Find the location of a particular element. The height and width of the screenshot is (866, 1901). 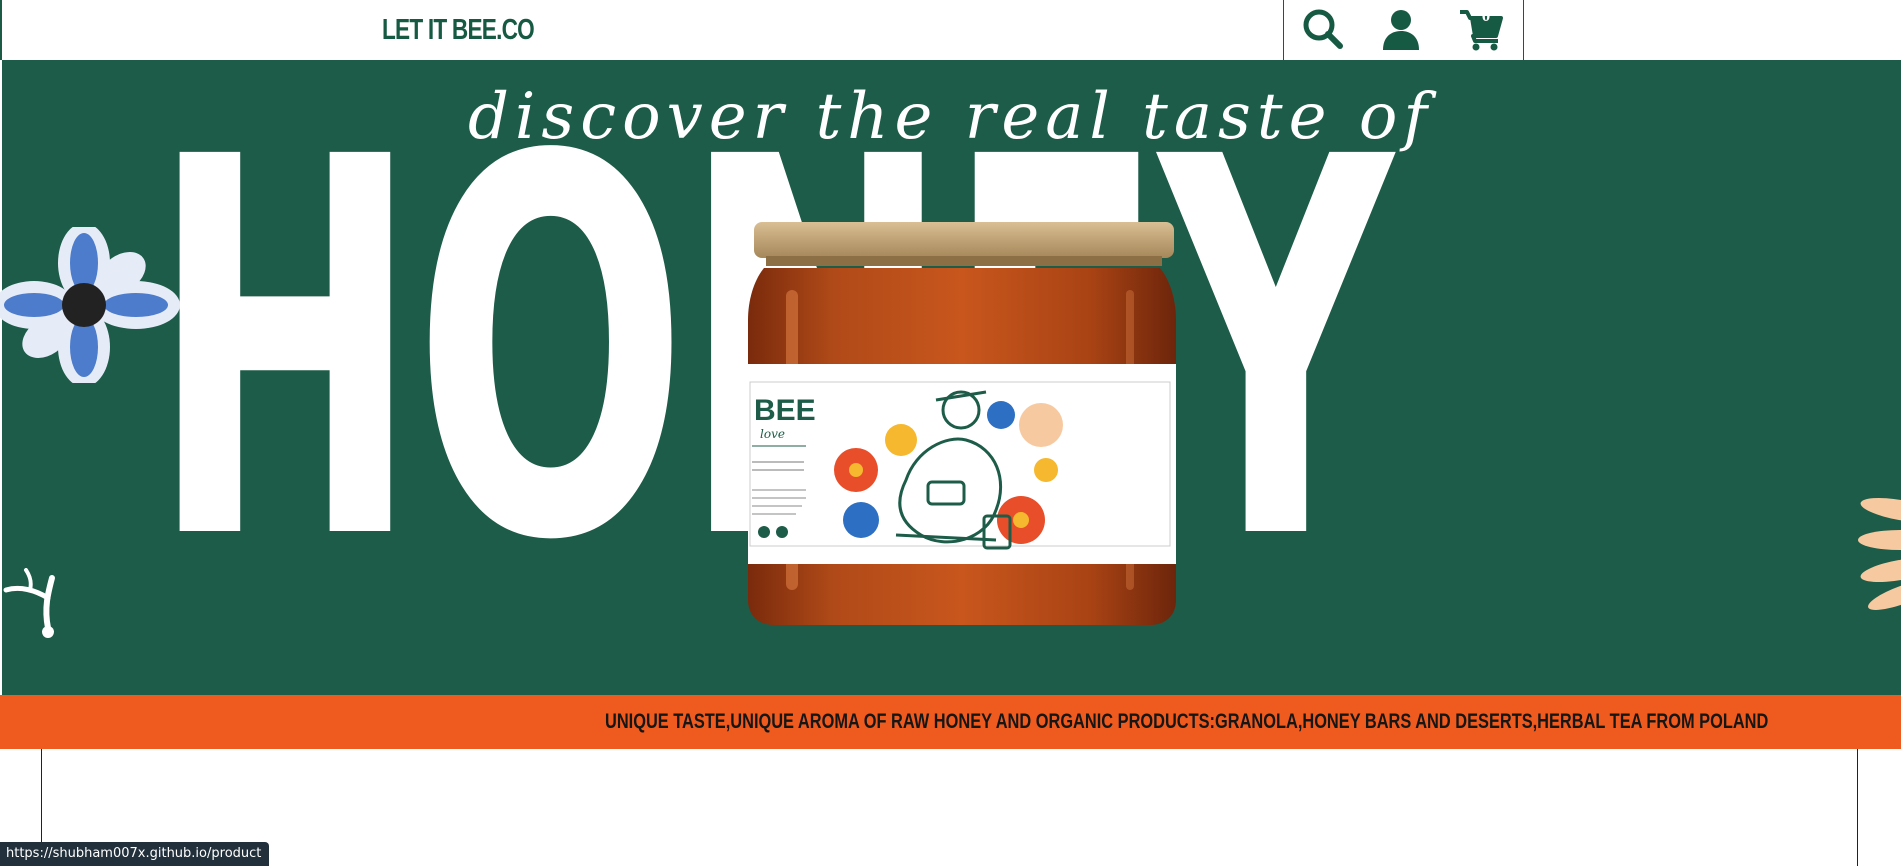

user-icon is located at coordinates (1401, 29).